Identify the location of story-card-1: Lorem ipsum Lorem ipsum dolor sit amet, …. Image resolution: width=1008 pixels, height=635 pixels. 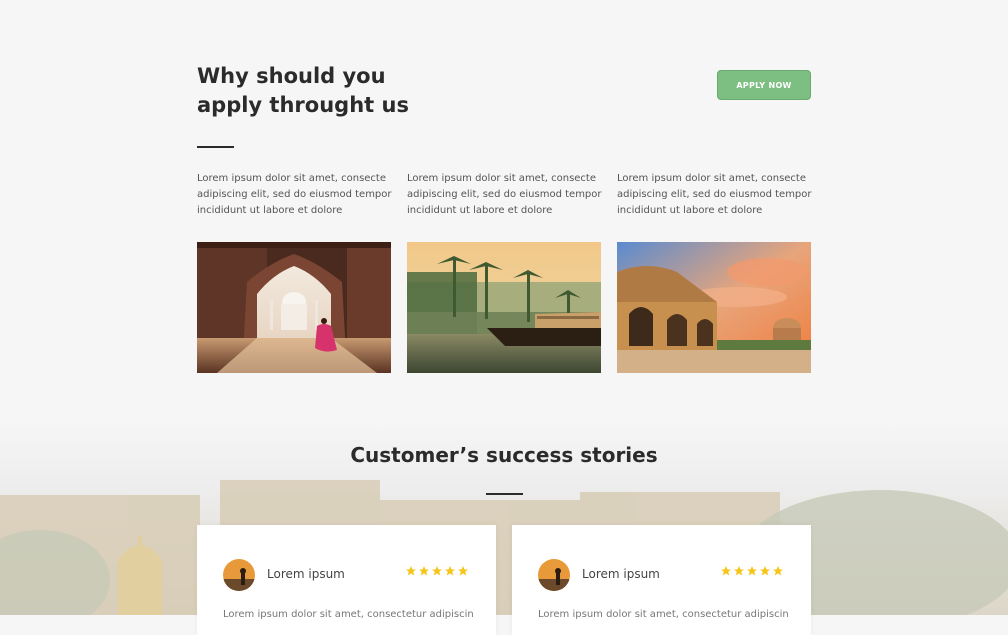
(346, 580).